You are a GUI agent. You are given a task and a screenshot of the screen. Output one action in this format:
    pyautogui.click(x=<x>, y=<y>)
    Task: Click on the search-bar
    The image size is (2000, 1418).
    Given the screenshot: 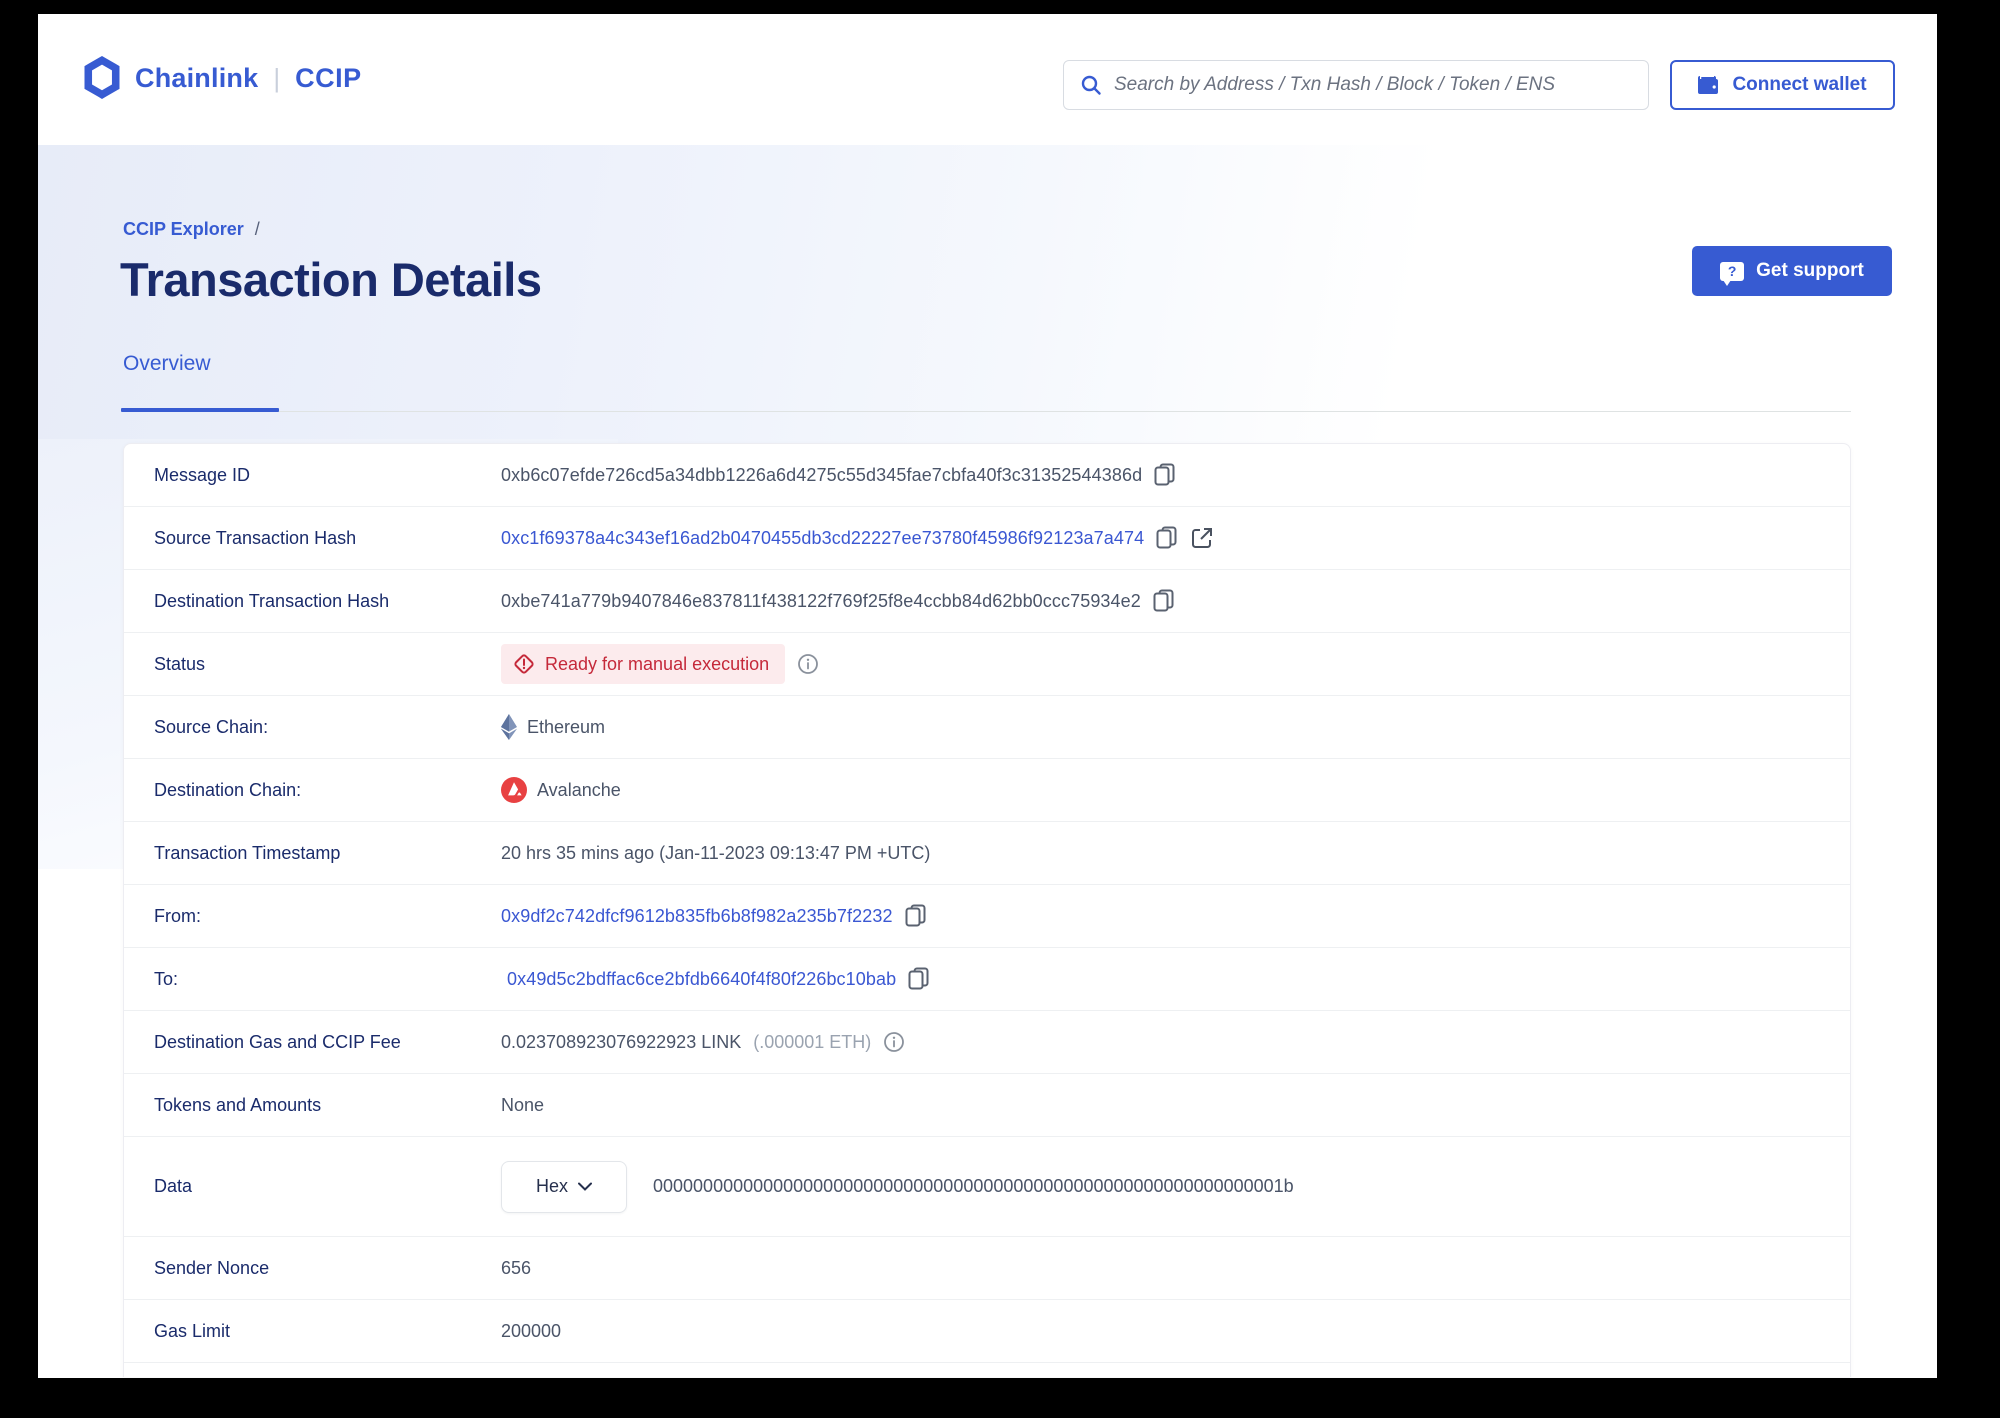 What is the action you would take?
    pyautogui.click(x=1356, y=85)
    